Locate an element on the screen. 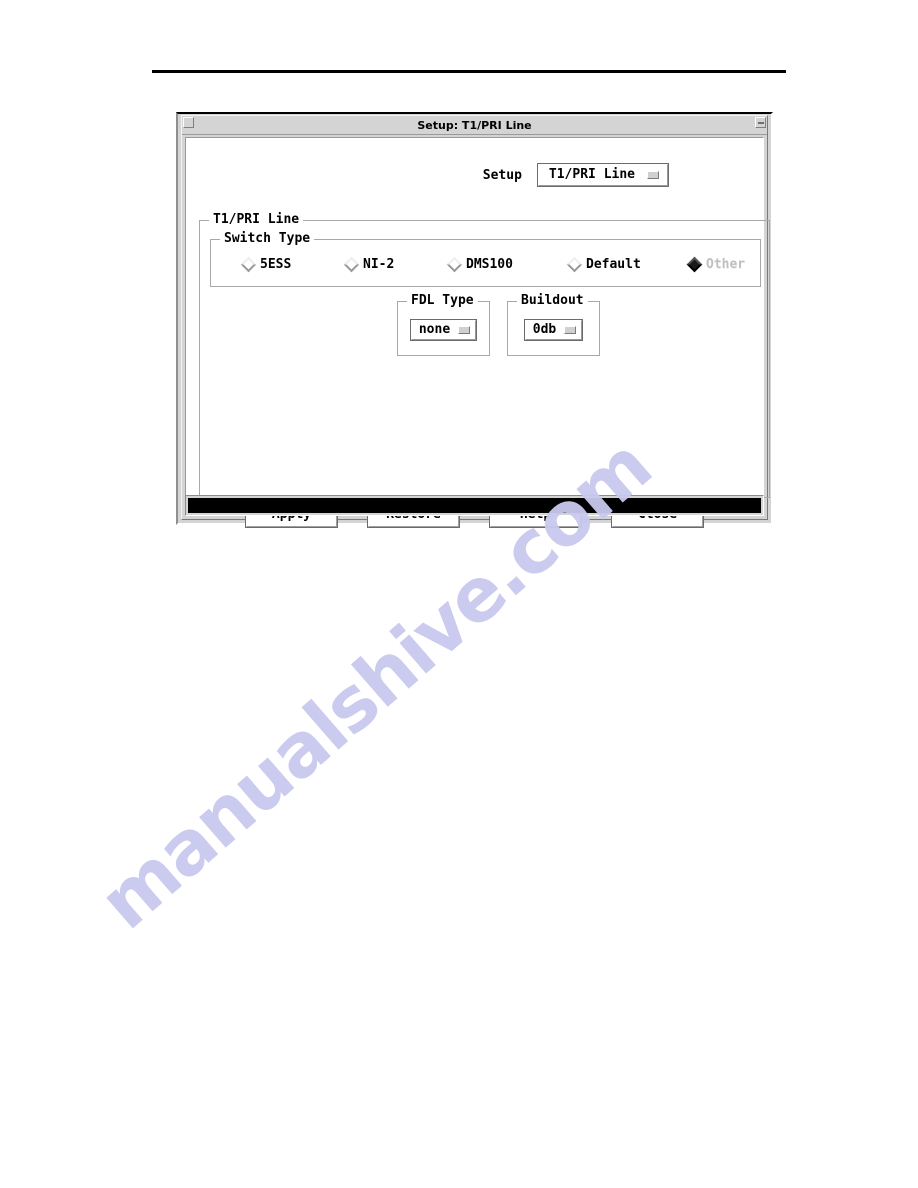  setup-label: Setup is located at coordinates (502, 175).